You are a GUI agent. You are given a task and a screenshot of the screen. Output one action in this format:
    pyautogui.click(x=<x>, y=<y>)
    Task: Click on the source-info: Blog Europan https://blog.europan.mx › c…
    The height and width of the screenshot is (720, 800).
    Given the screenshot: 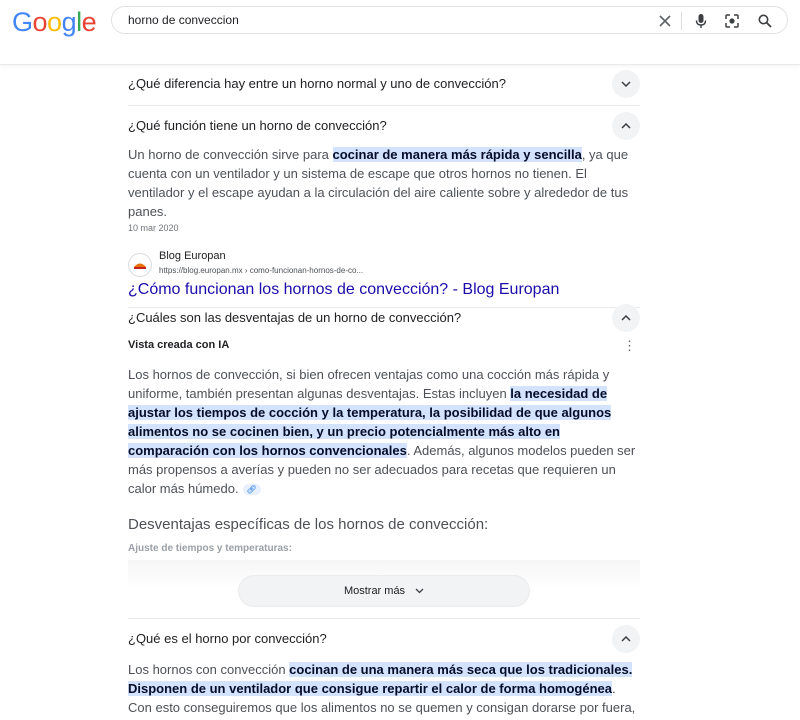 What is the action you would take?
    pyautogui.click(x=384, y=267)
    